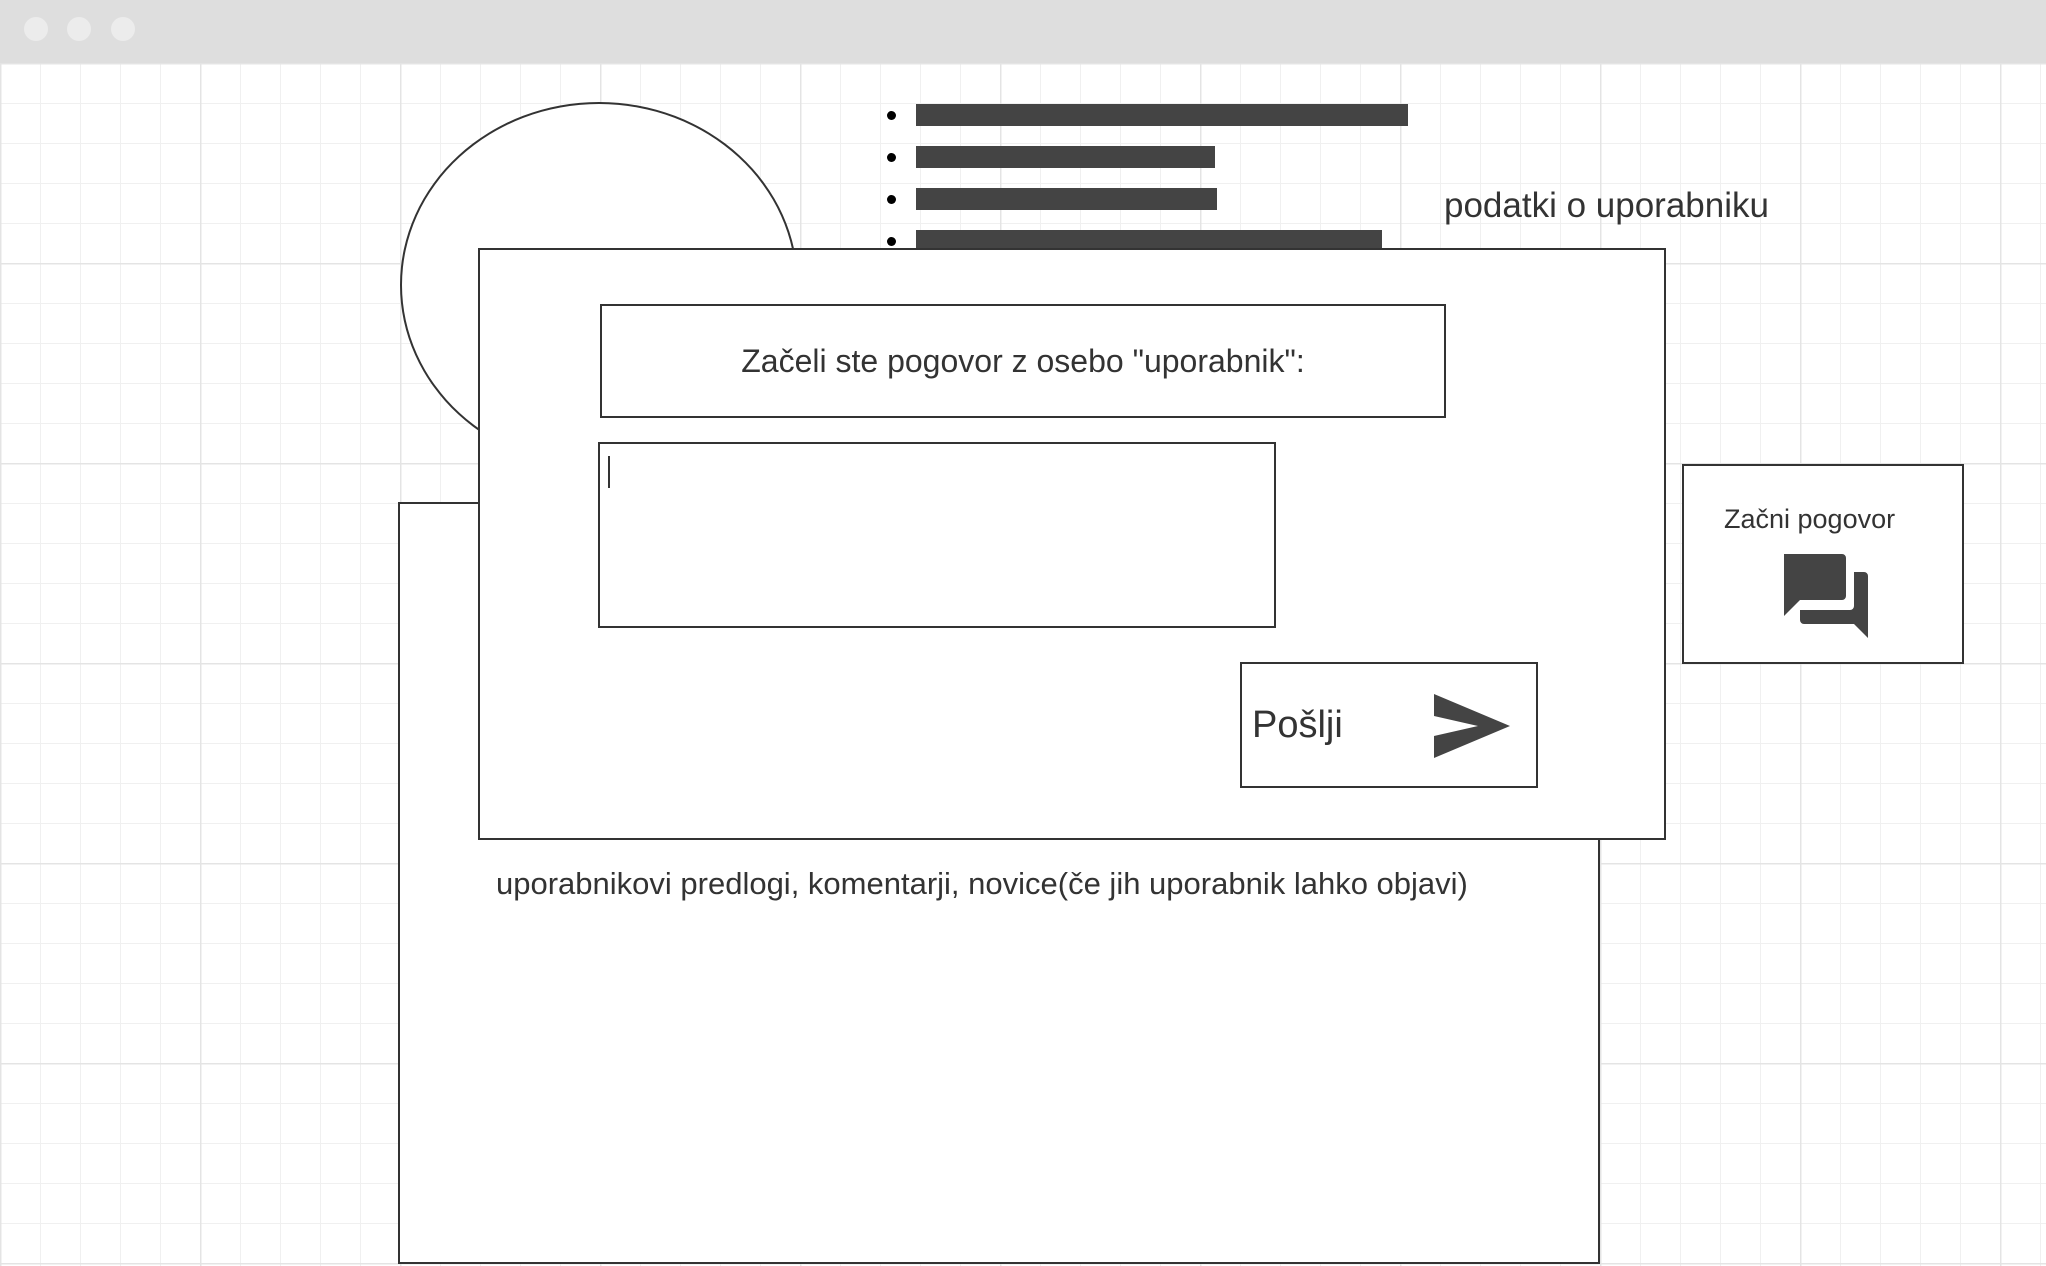 This screenshot has height=1266, width=2046. What do you see at coordinates (1810, 519) in the screenshot?
I see `start-chat-label: Začni pogovor` at bounding box center [1810, 519].